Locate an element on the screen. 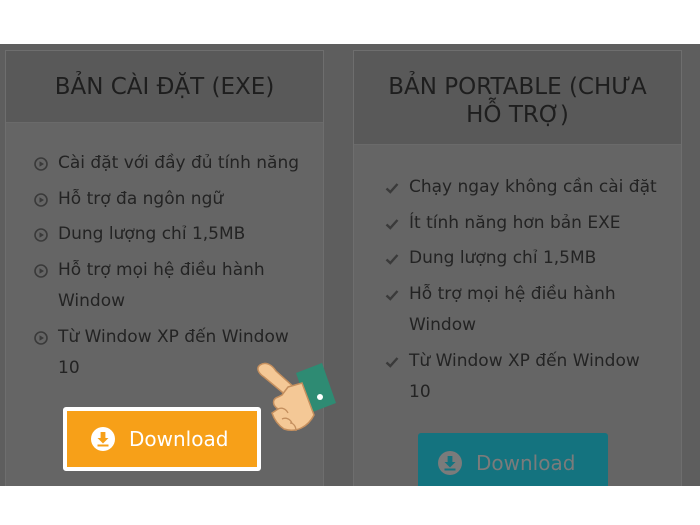 The image size is (700, 525). pointing-hand-icon is located at coordinates (296, 397).